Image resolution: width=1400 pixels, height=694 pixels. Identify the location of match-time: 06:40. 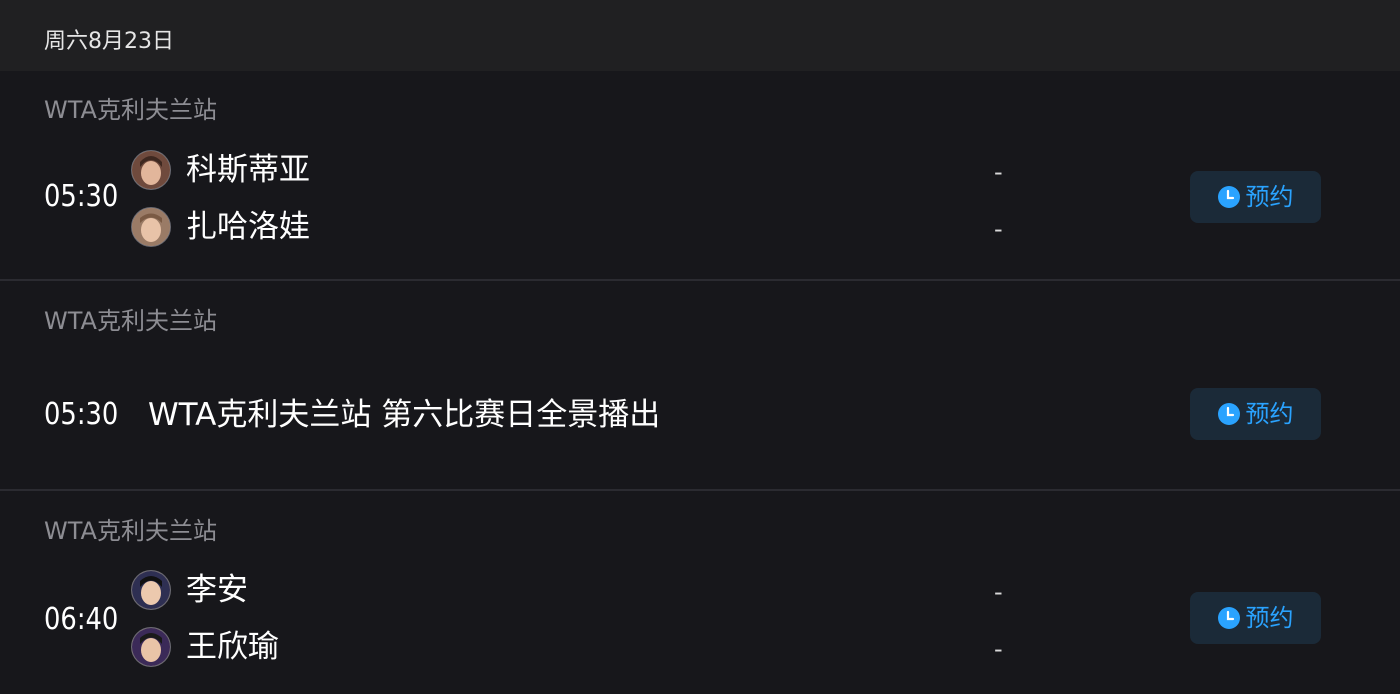
(81, 619).